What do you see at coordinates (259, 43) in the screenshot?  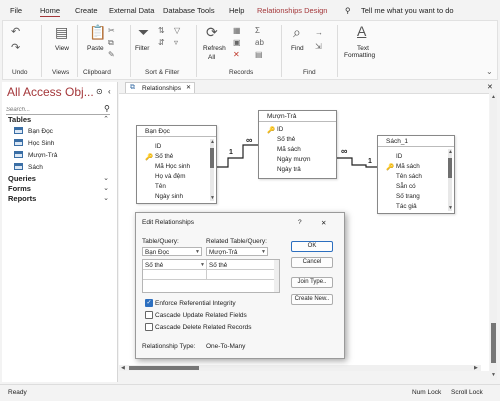 I see `spelling-icon: ab` at bounding box center [259, 43].